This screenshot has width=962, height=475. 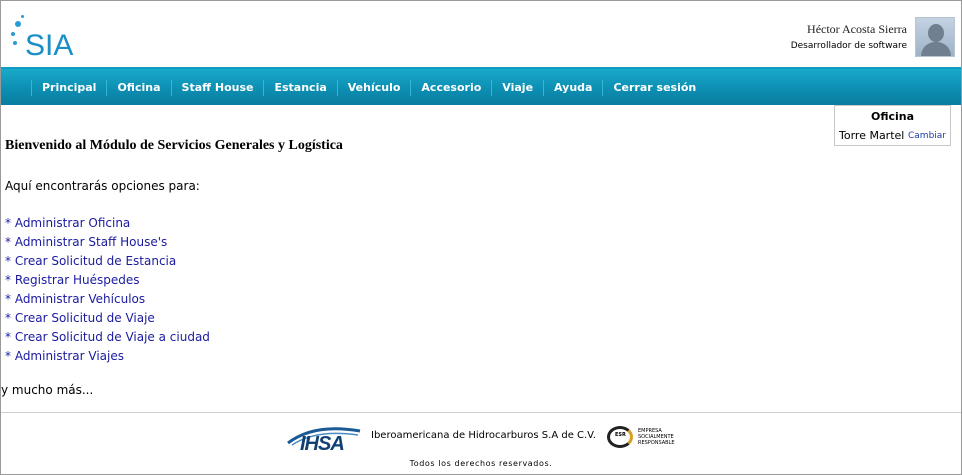 What do you see at coordinates (102, 186) in the screenshot?
I see `intro-text: Aquí encontrarás opciones para:` at bounding box center [102, 186].